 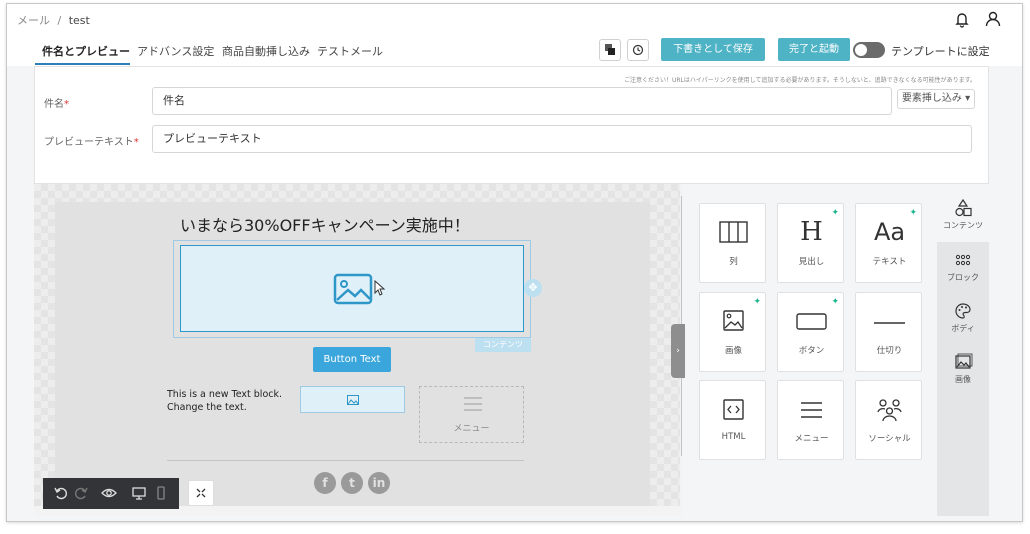 What do you see at coordinates (733, 232) in the screenshot?
I see `columns-icon` at bounding box center [733, 232].